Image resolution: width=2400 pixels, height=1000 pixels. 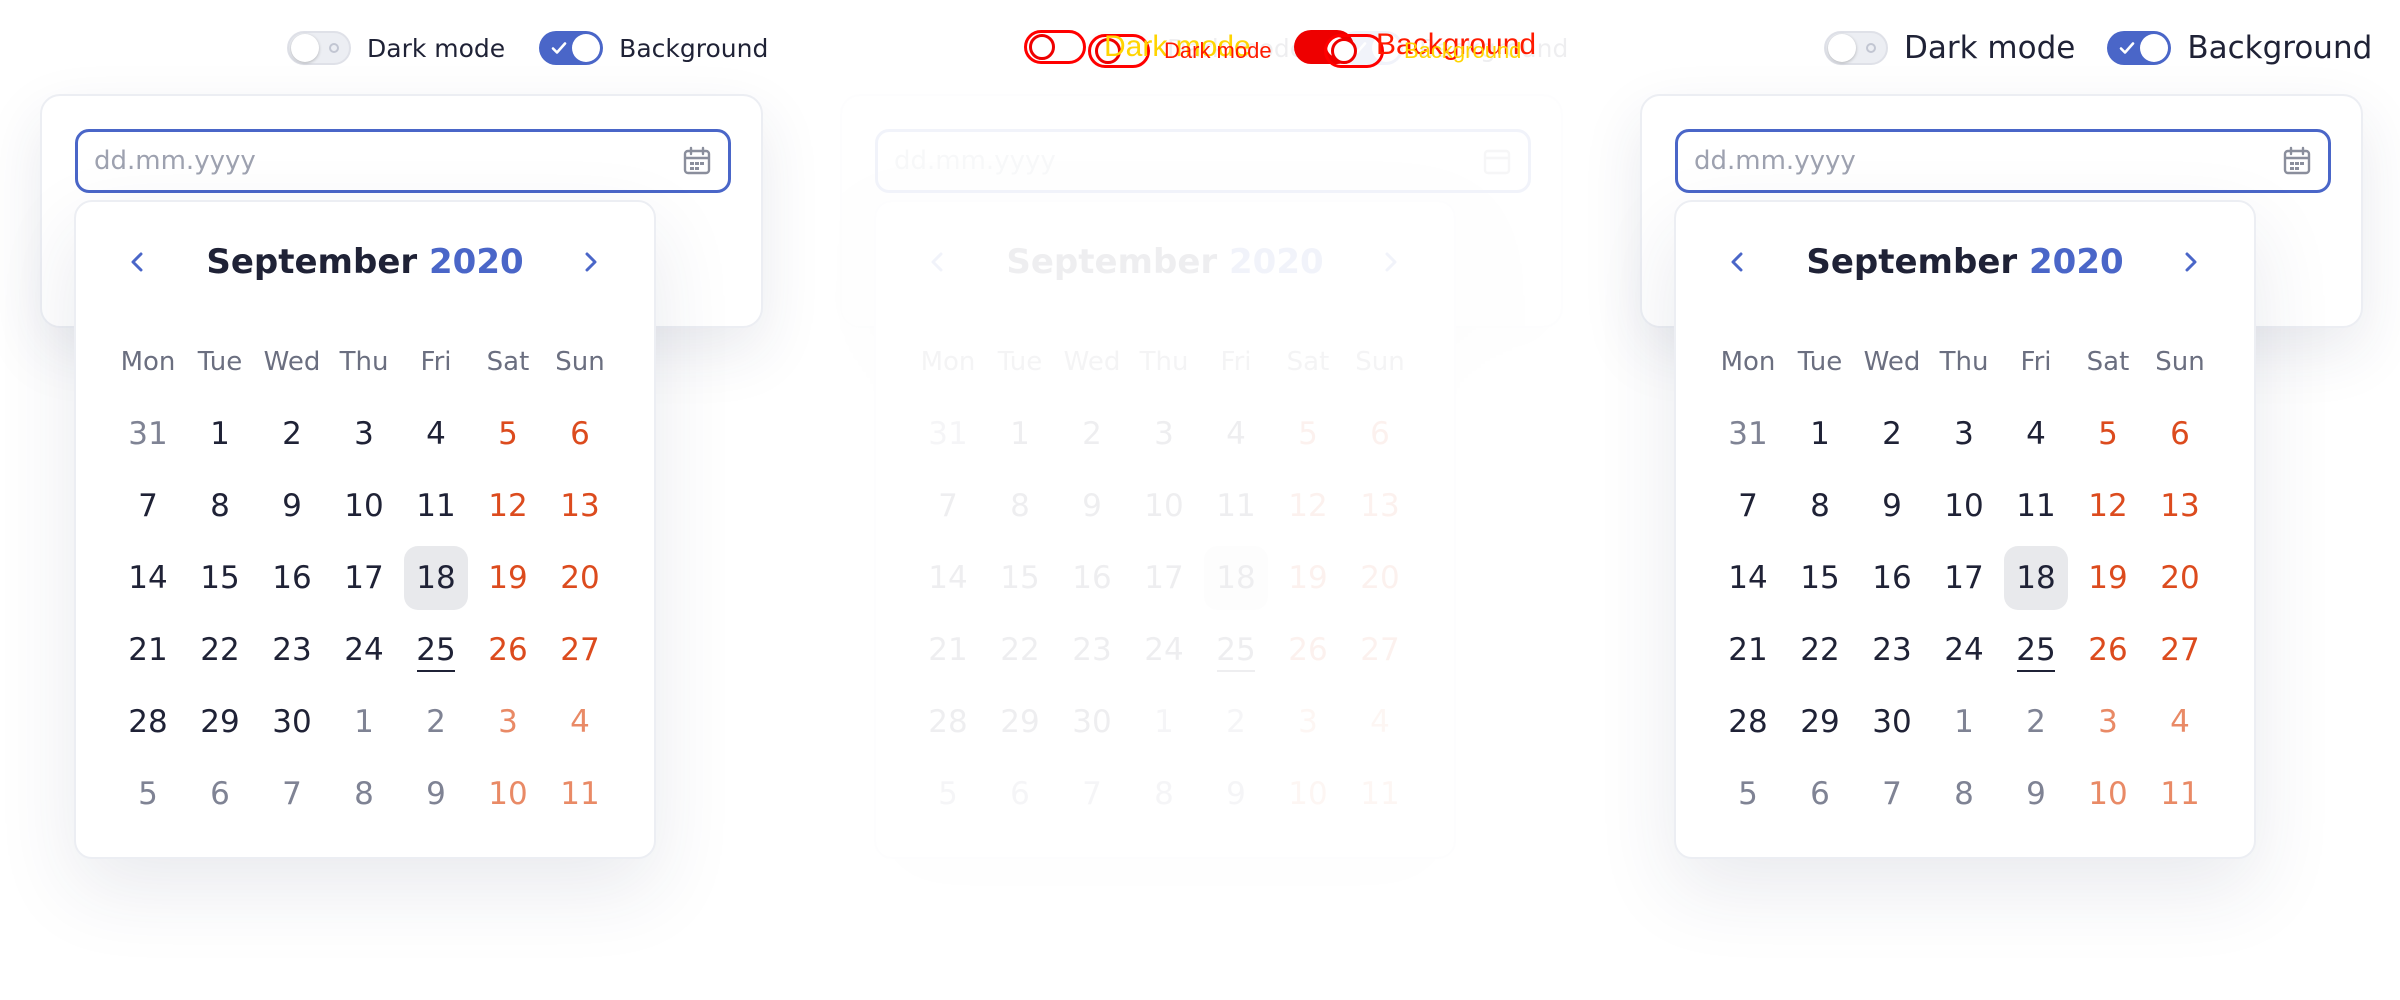 I want to click on date-input: dd.mm.yyyy, so click(x=1203, y=161).